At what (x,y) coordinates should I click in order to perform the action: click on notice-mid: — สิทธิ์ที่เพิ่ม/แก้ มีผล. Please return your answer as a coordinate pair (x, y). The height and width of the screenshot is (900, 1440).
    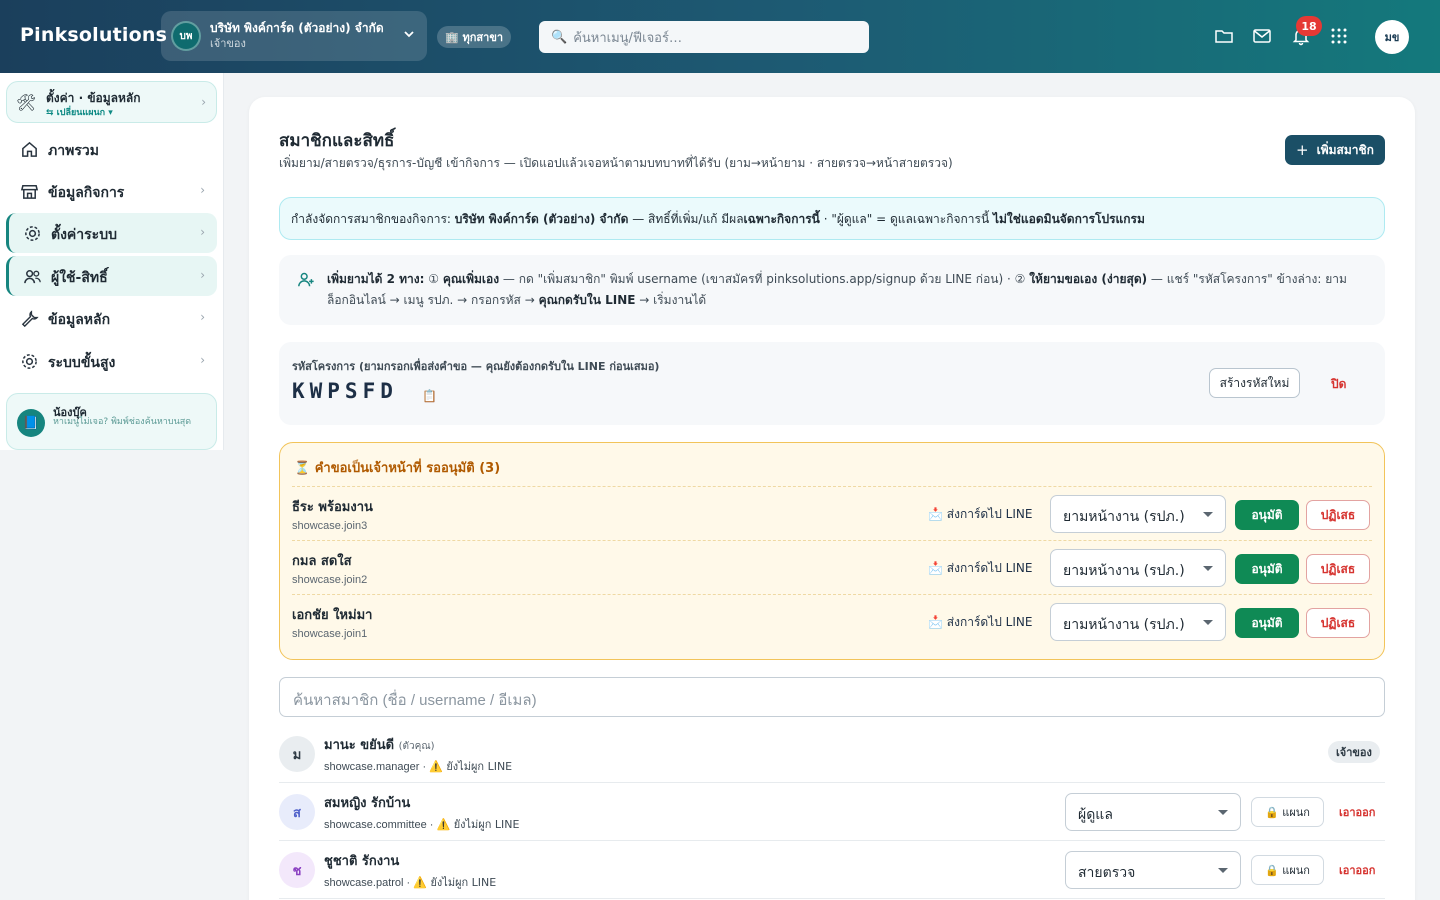
    Looking at the image, I should click on (686, 219).